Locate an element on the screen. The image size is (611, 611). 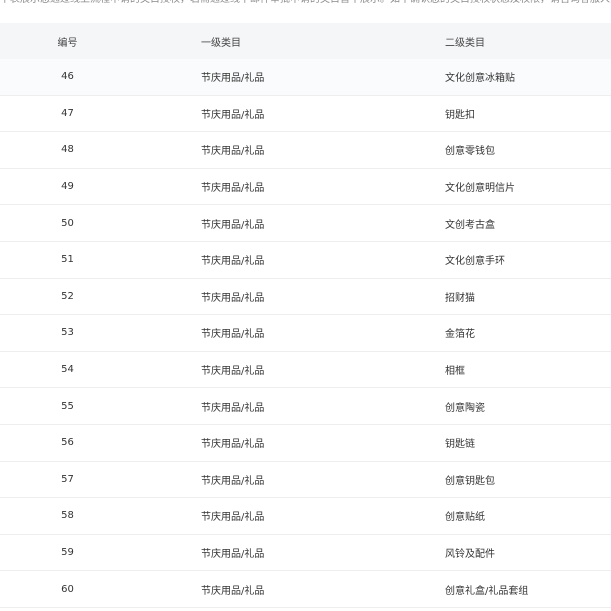
header-secondary-category: 二级类目 is located at coordinates (465, 43).